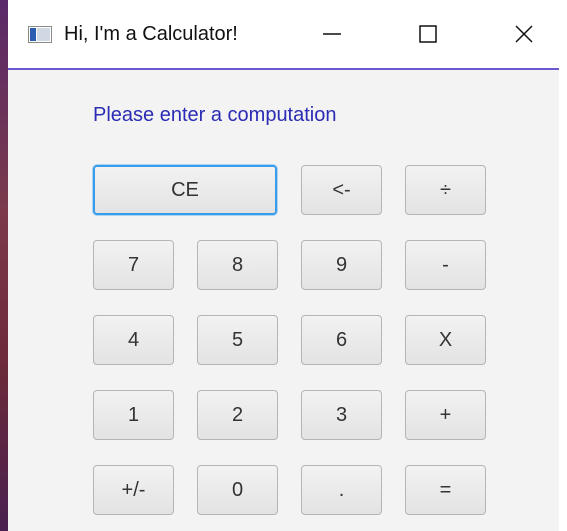 The height and width of the screenshot is (531, 567). Describe the element at coordinates (283, 34) in the screenshot. I see `title-bar: Hi, I'm a Calculator!` at that location.